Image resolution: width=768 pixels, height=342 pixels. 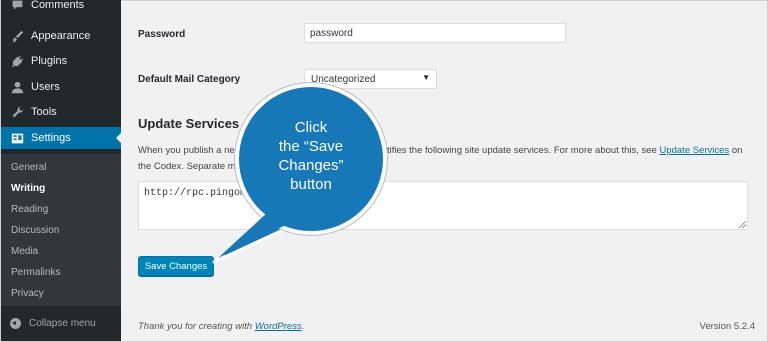 What do you see at coordinates (189, 166) in the screenshot?
I see `update-services-desc-line2: the Codex. Separate mu` at bounding box center [189, 166].